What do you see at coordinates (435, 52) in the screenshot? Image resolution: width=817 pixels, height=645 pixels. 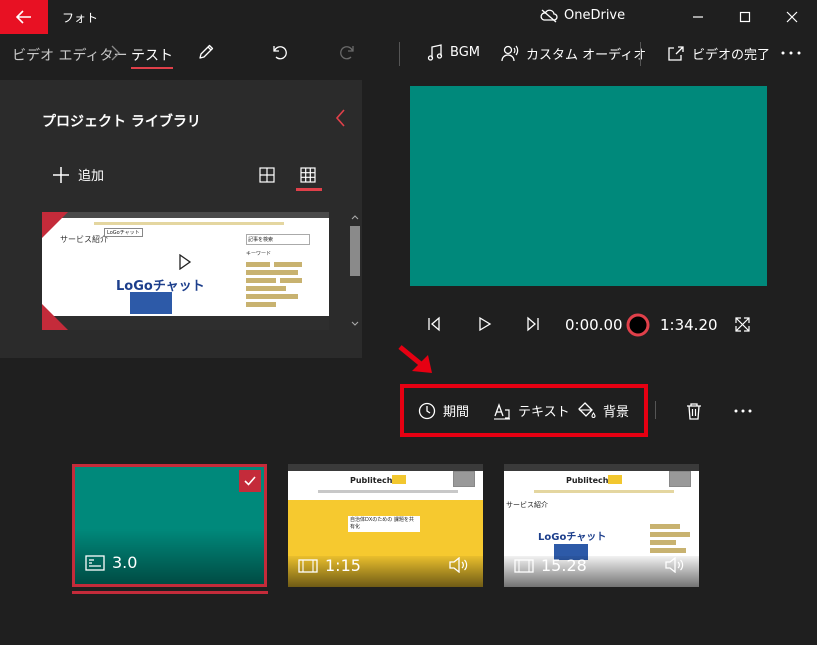 I see `music-note-icon` at bounding box center [435, 52].